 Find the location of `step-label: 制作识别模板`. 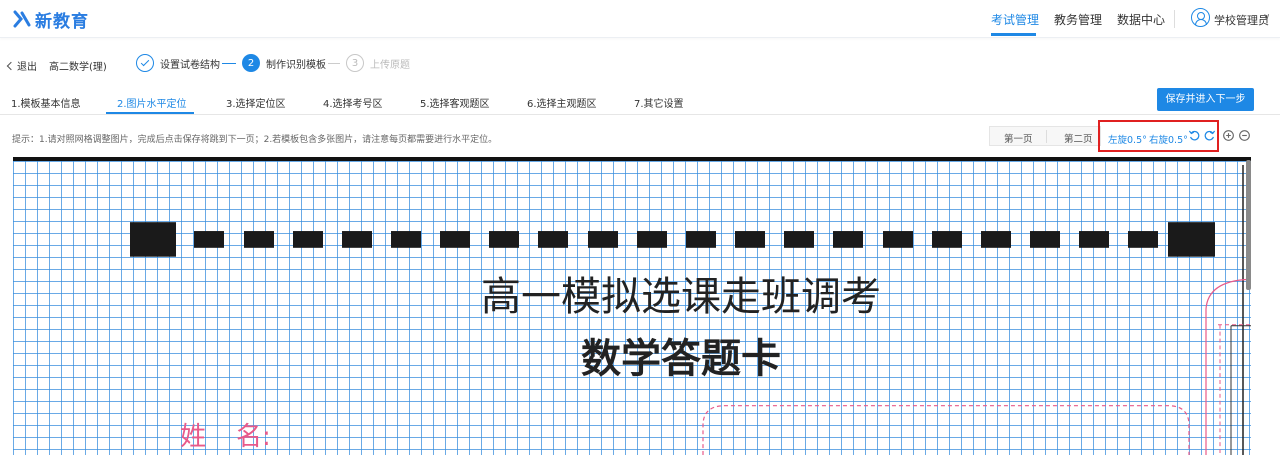

step-label: 制作识别模板 is located at coordinates (296, 65).